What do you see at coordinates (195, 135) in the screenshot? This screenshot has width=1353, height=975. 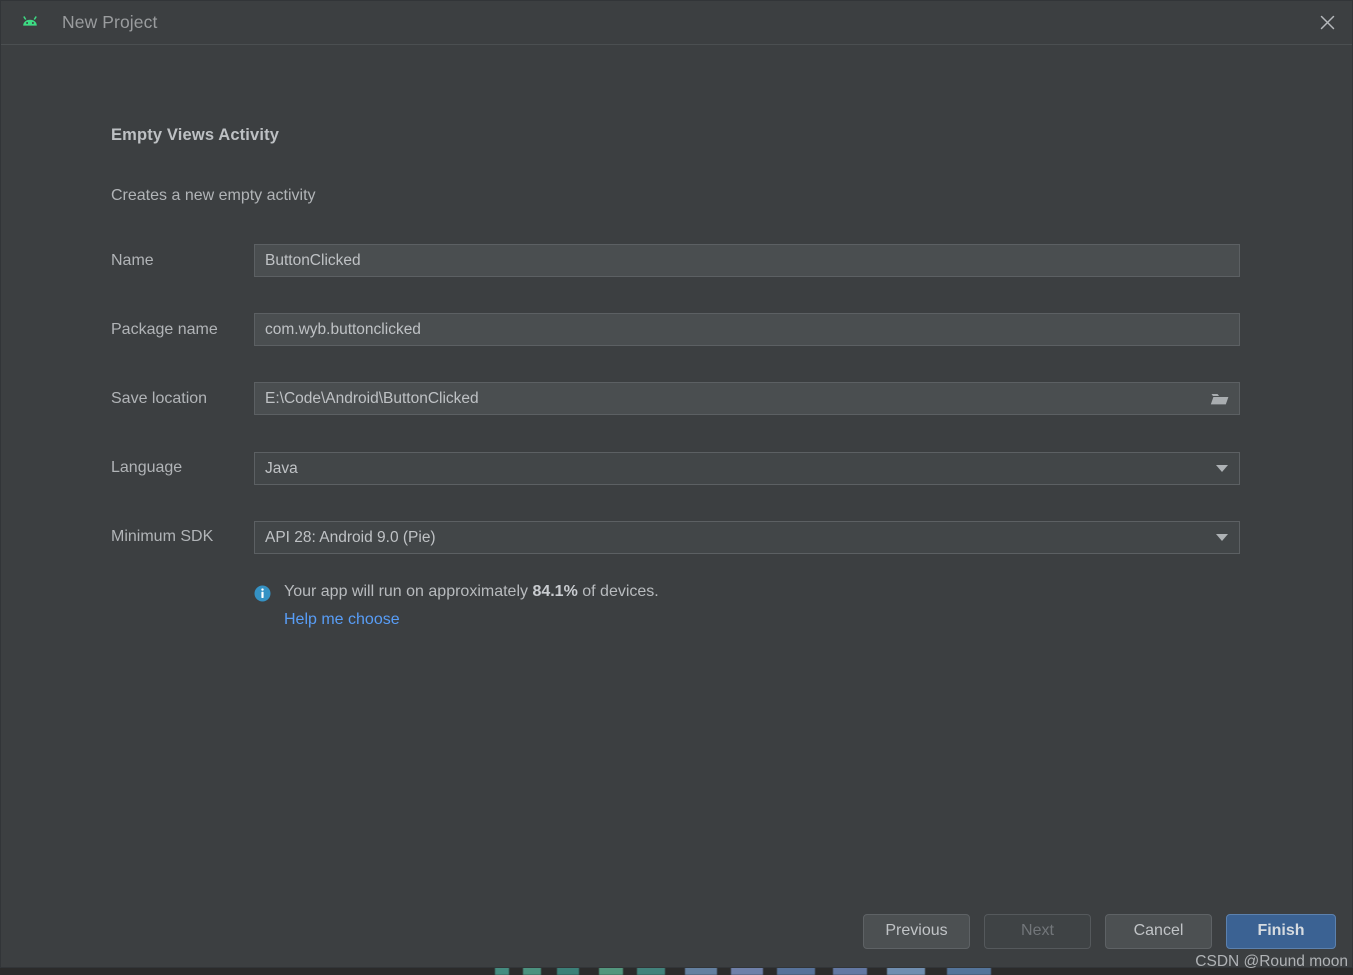 I see `page-title: Empty Views Activity` at bounding box center [195, 135].